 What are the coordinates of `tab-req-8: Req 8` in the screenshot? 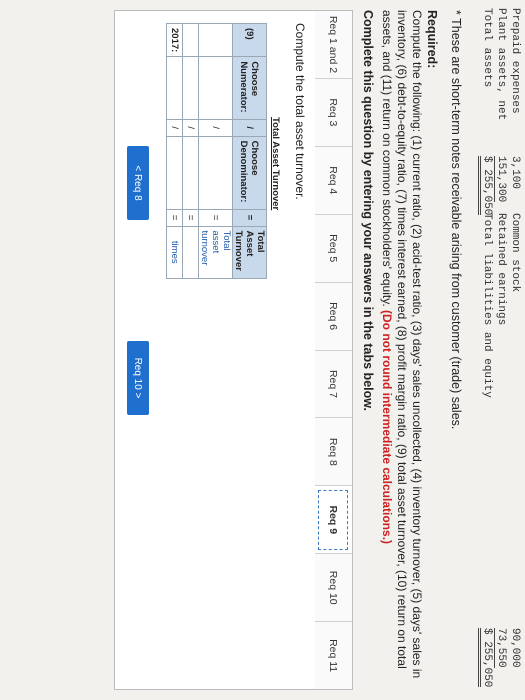 It's located at (333, 452).